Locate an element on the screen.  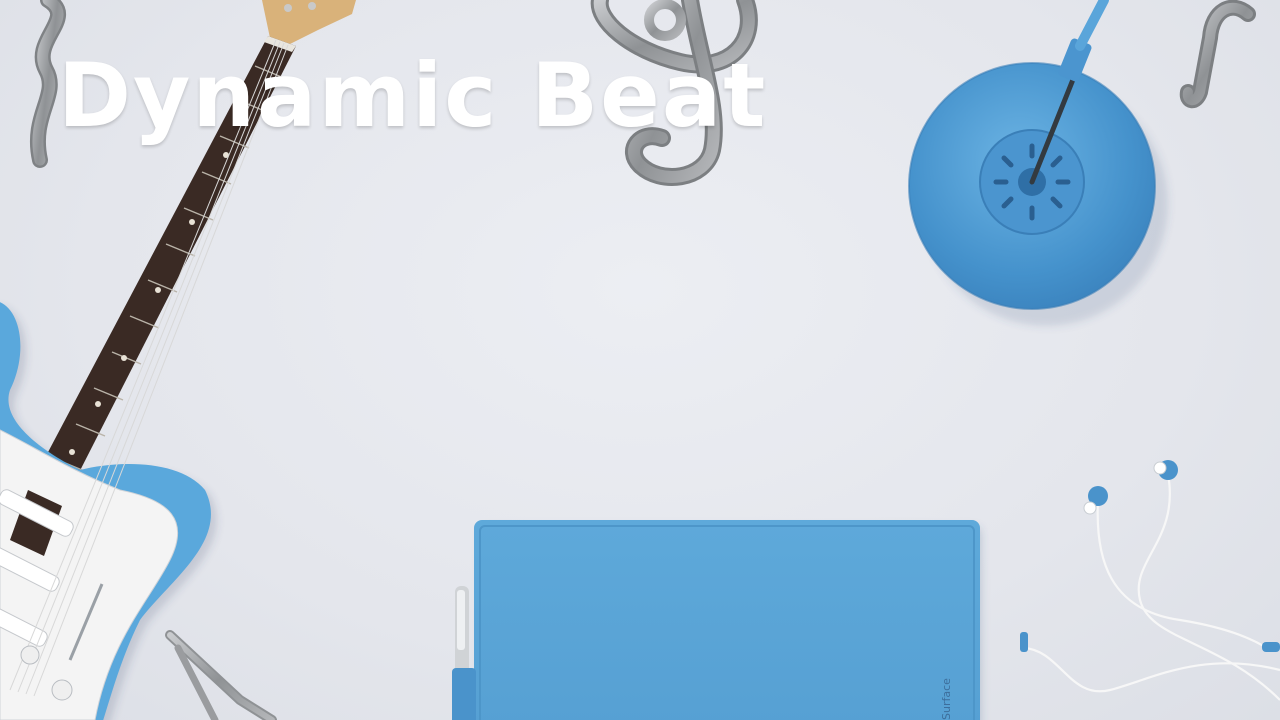
game-title: Dynamic Beat is located at coordinates (413, 95).